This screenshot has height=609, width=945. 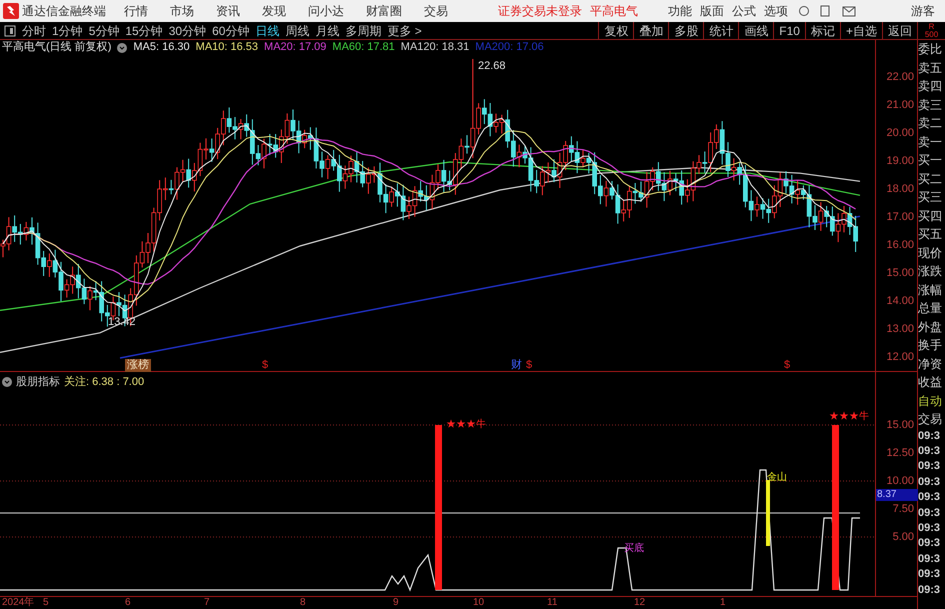 I want to click on price-axis-label: 18.00, so click(x=900, y=189).